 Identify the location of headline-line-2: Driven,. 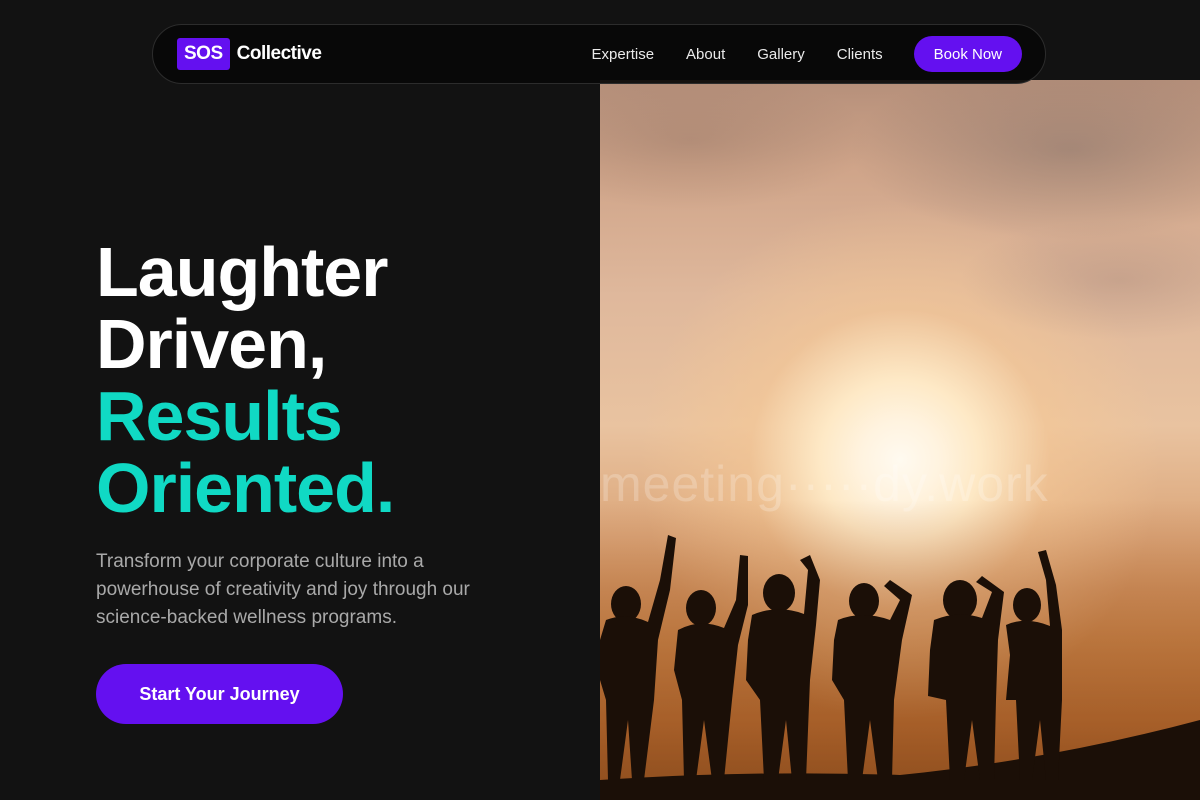
(211, 344).